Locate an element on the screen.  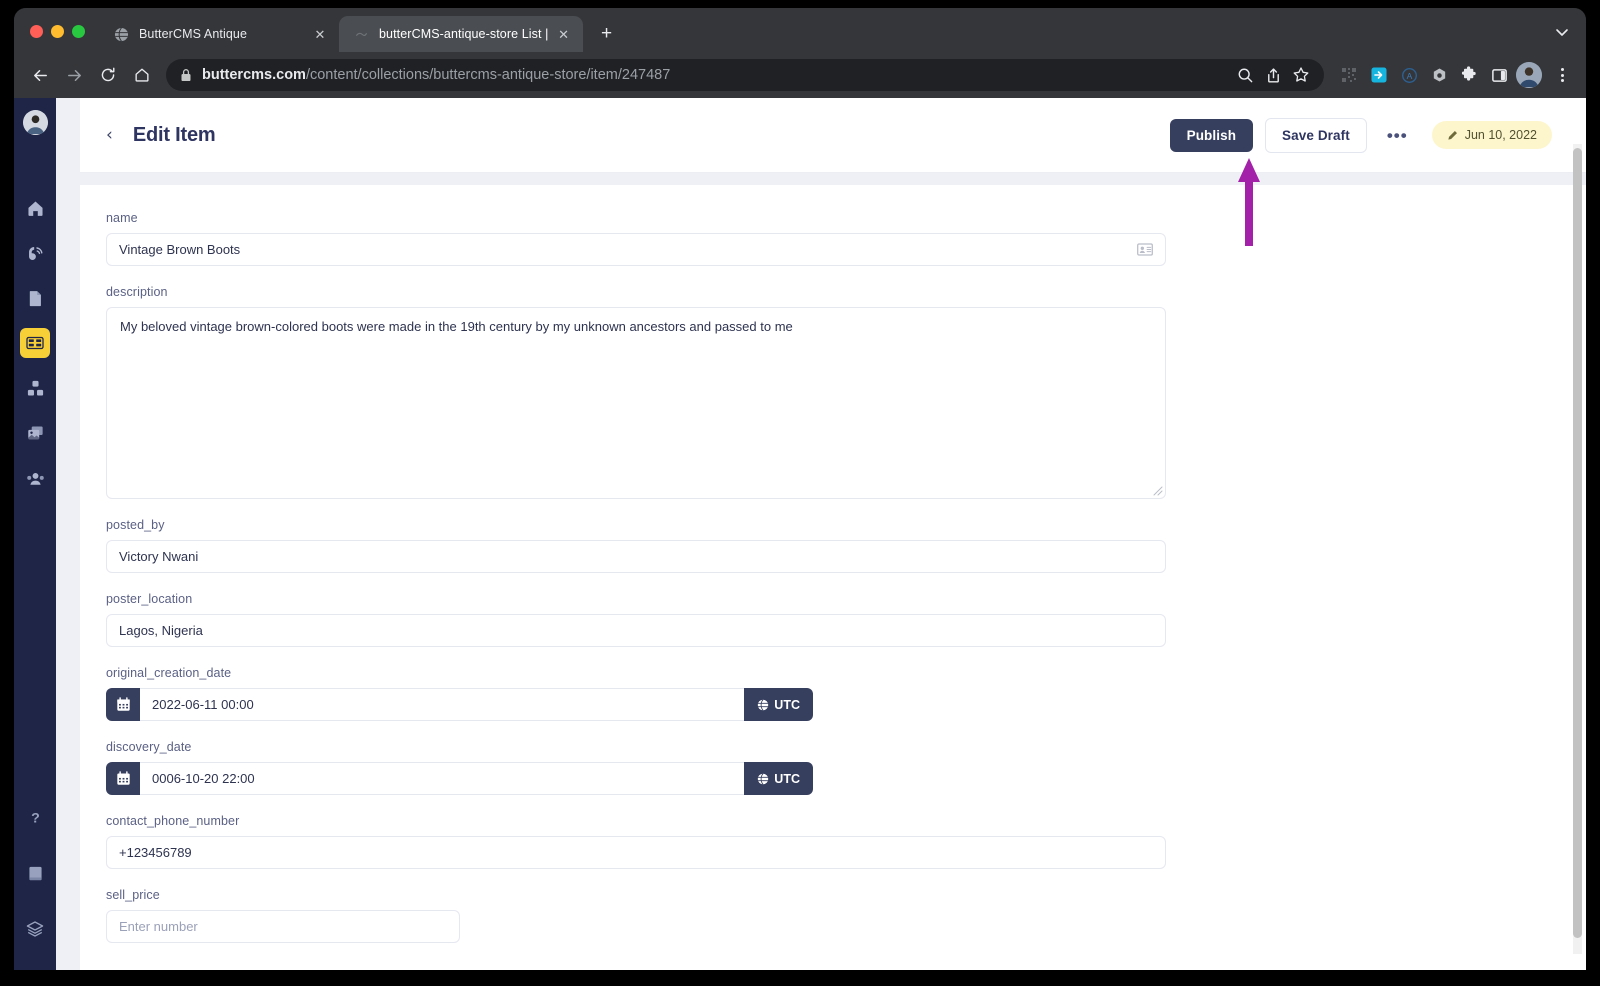
browser-tab-2: butterCMS-antique-store List | ✕ is located at coordinates (461, 34).